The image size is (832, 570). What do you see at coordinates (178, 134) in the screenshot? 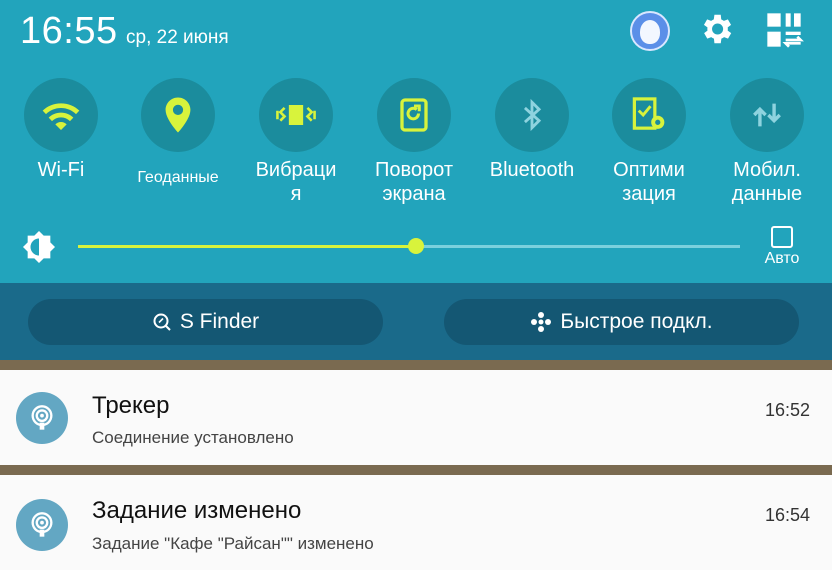
I see `toggle-location: Геоданные` at bounding box center [178, 134].